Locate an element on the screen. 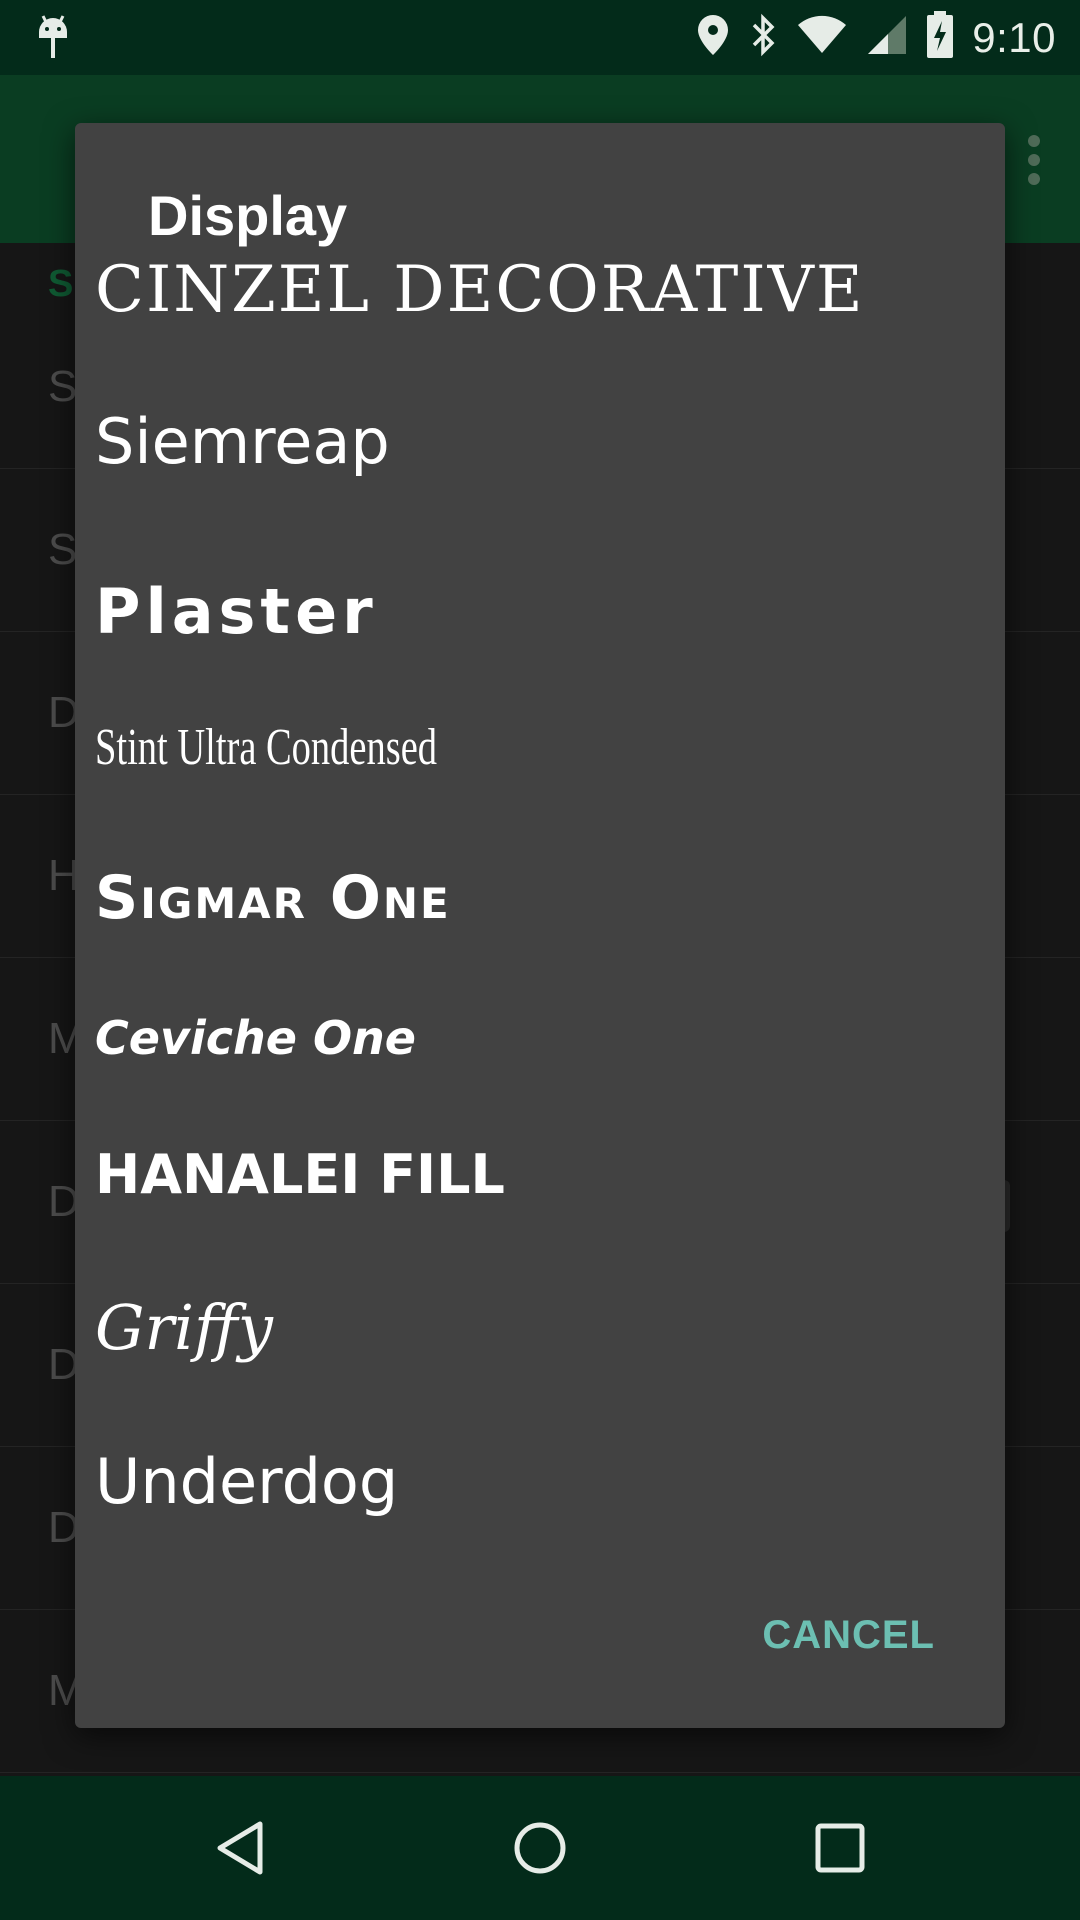  cell-signal-icon is located at coordinates (887, 37).